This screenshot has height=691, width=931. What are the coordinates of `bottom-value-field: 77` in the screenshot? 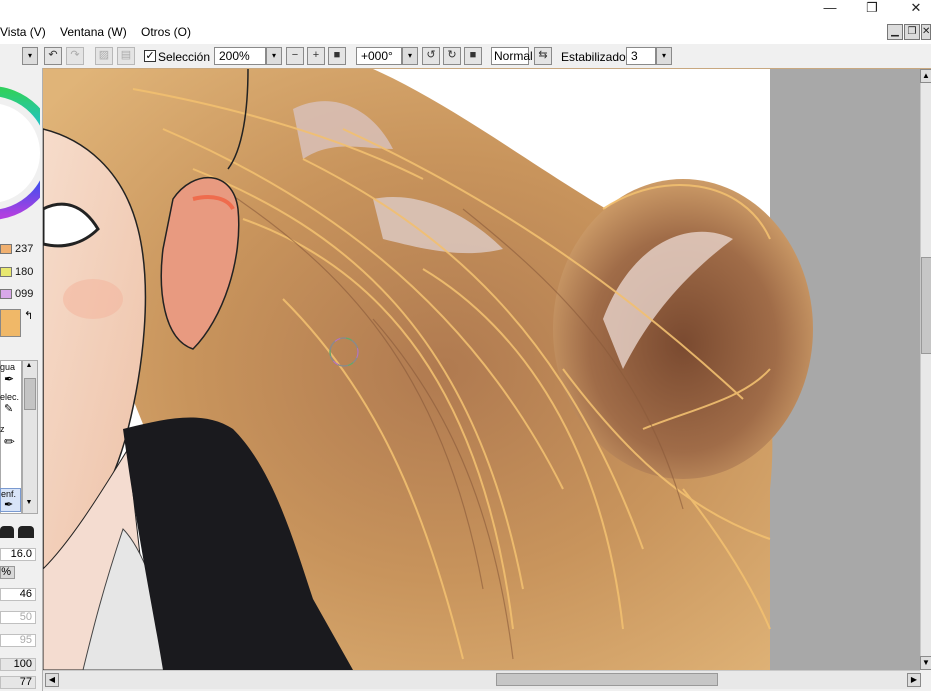 It's located at (18, 682).